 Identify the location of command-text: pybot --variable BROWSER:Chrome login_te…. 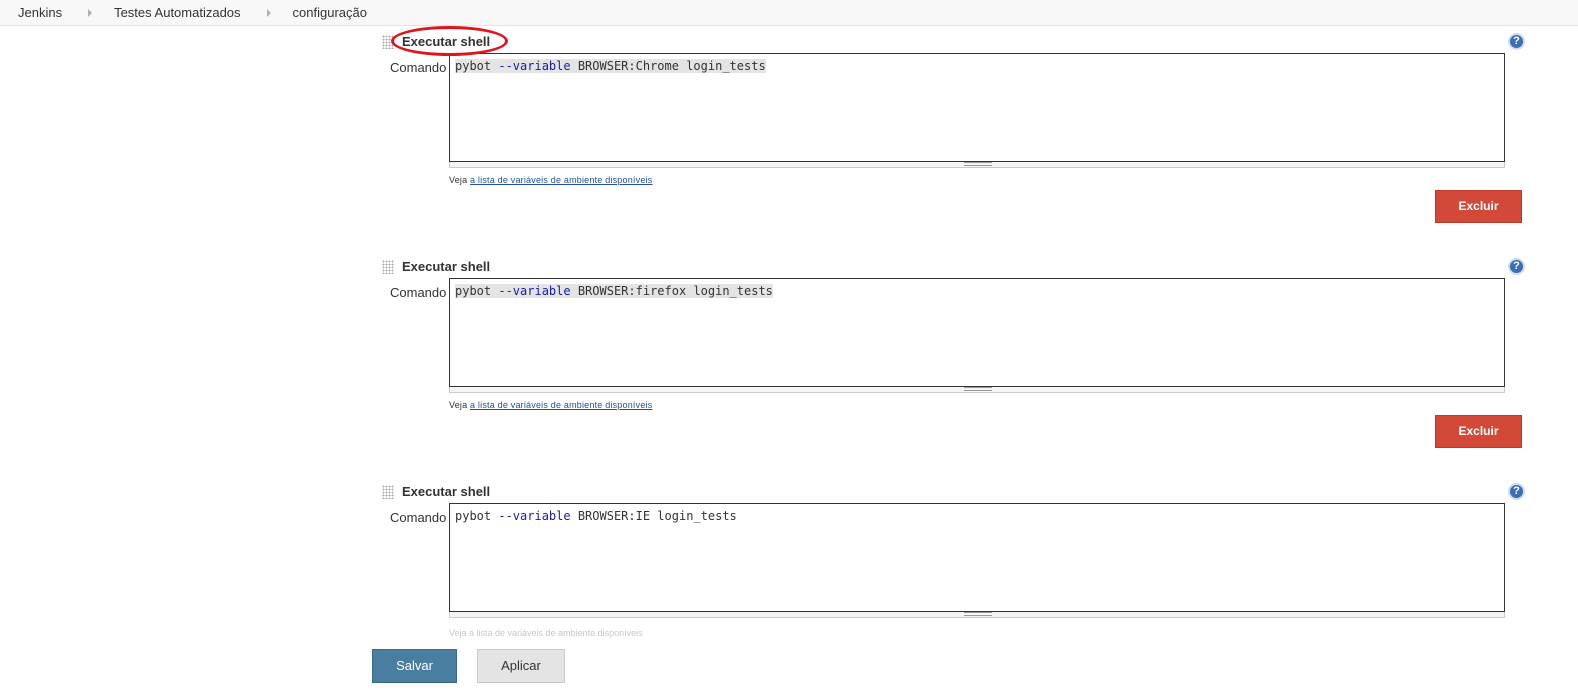
(610, 66).